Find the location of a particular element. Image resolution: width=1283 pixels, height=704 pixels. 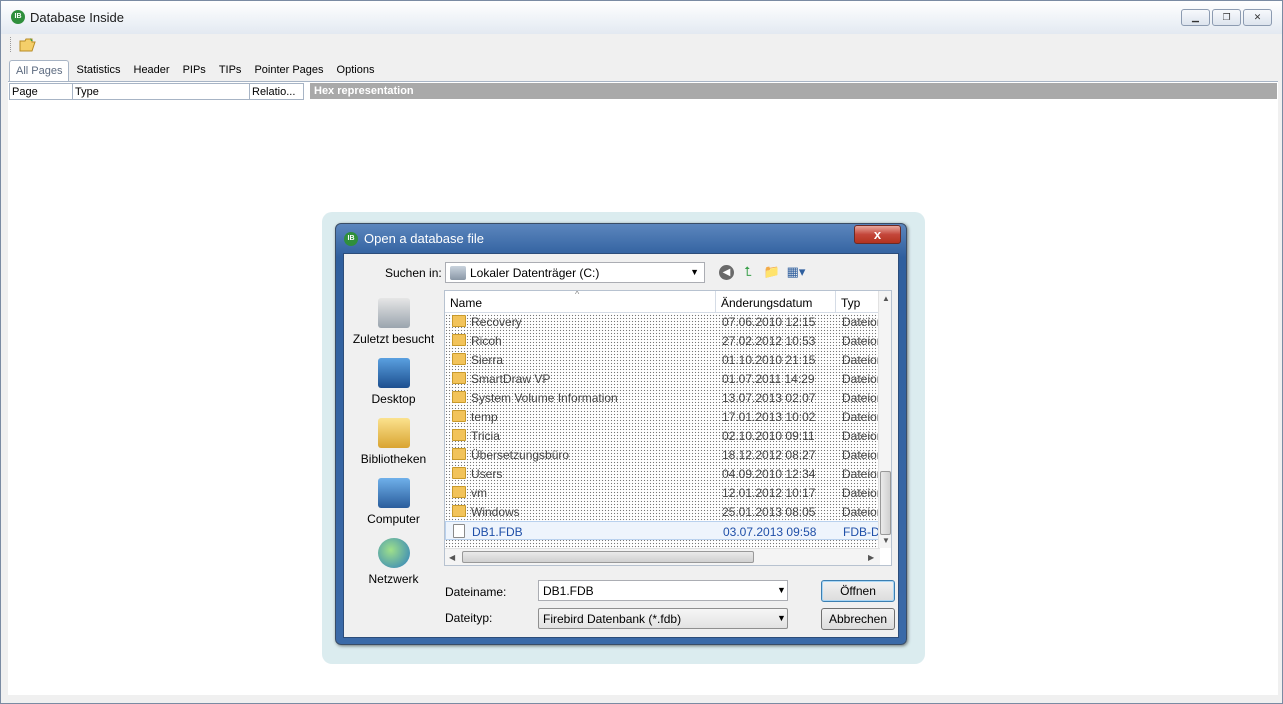

tab-header: Header is located at coordinates (151, 70).